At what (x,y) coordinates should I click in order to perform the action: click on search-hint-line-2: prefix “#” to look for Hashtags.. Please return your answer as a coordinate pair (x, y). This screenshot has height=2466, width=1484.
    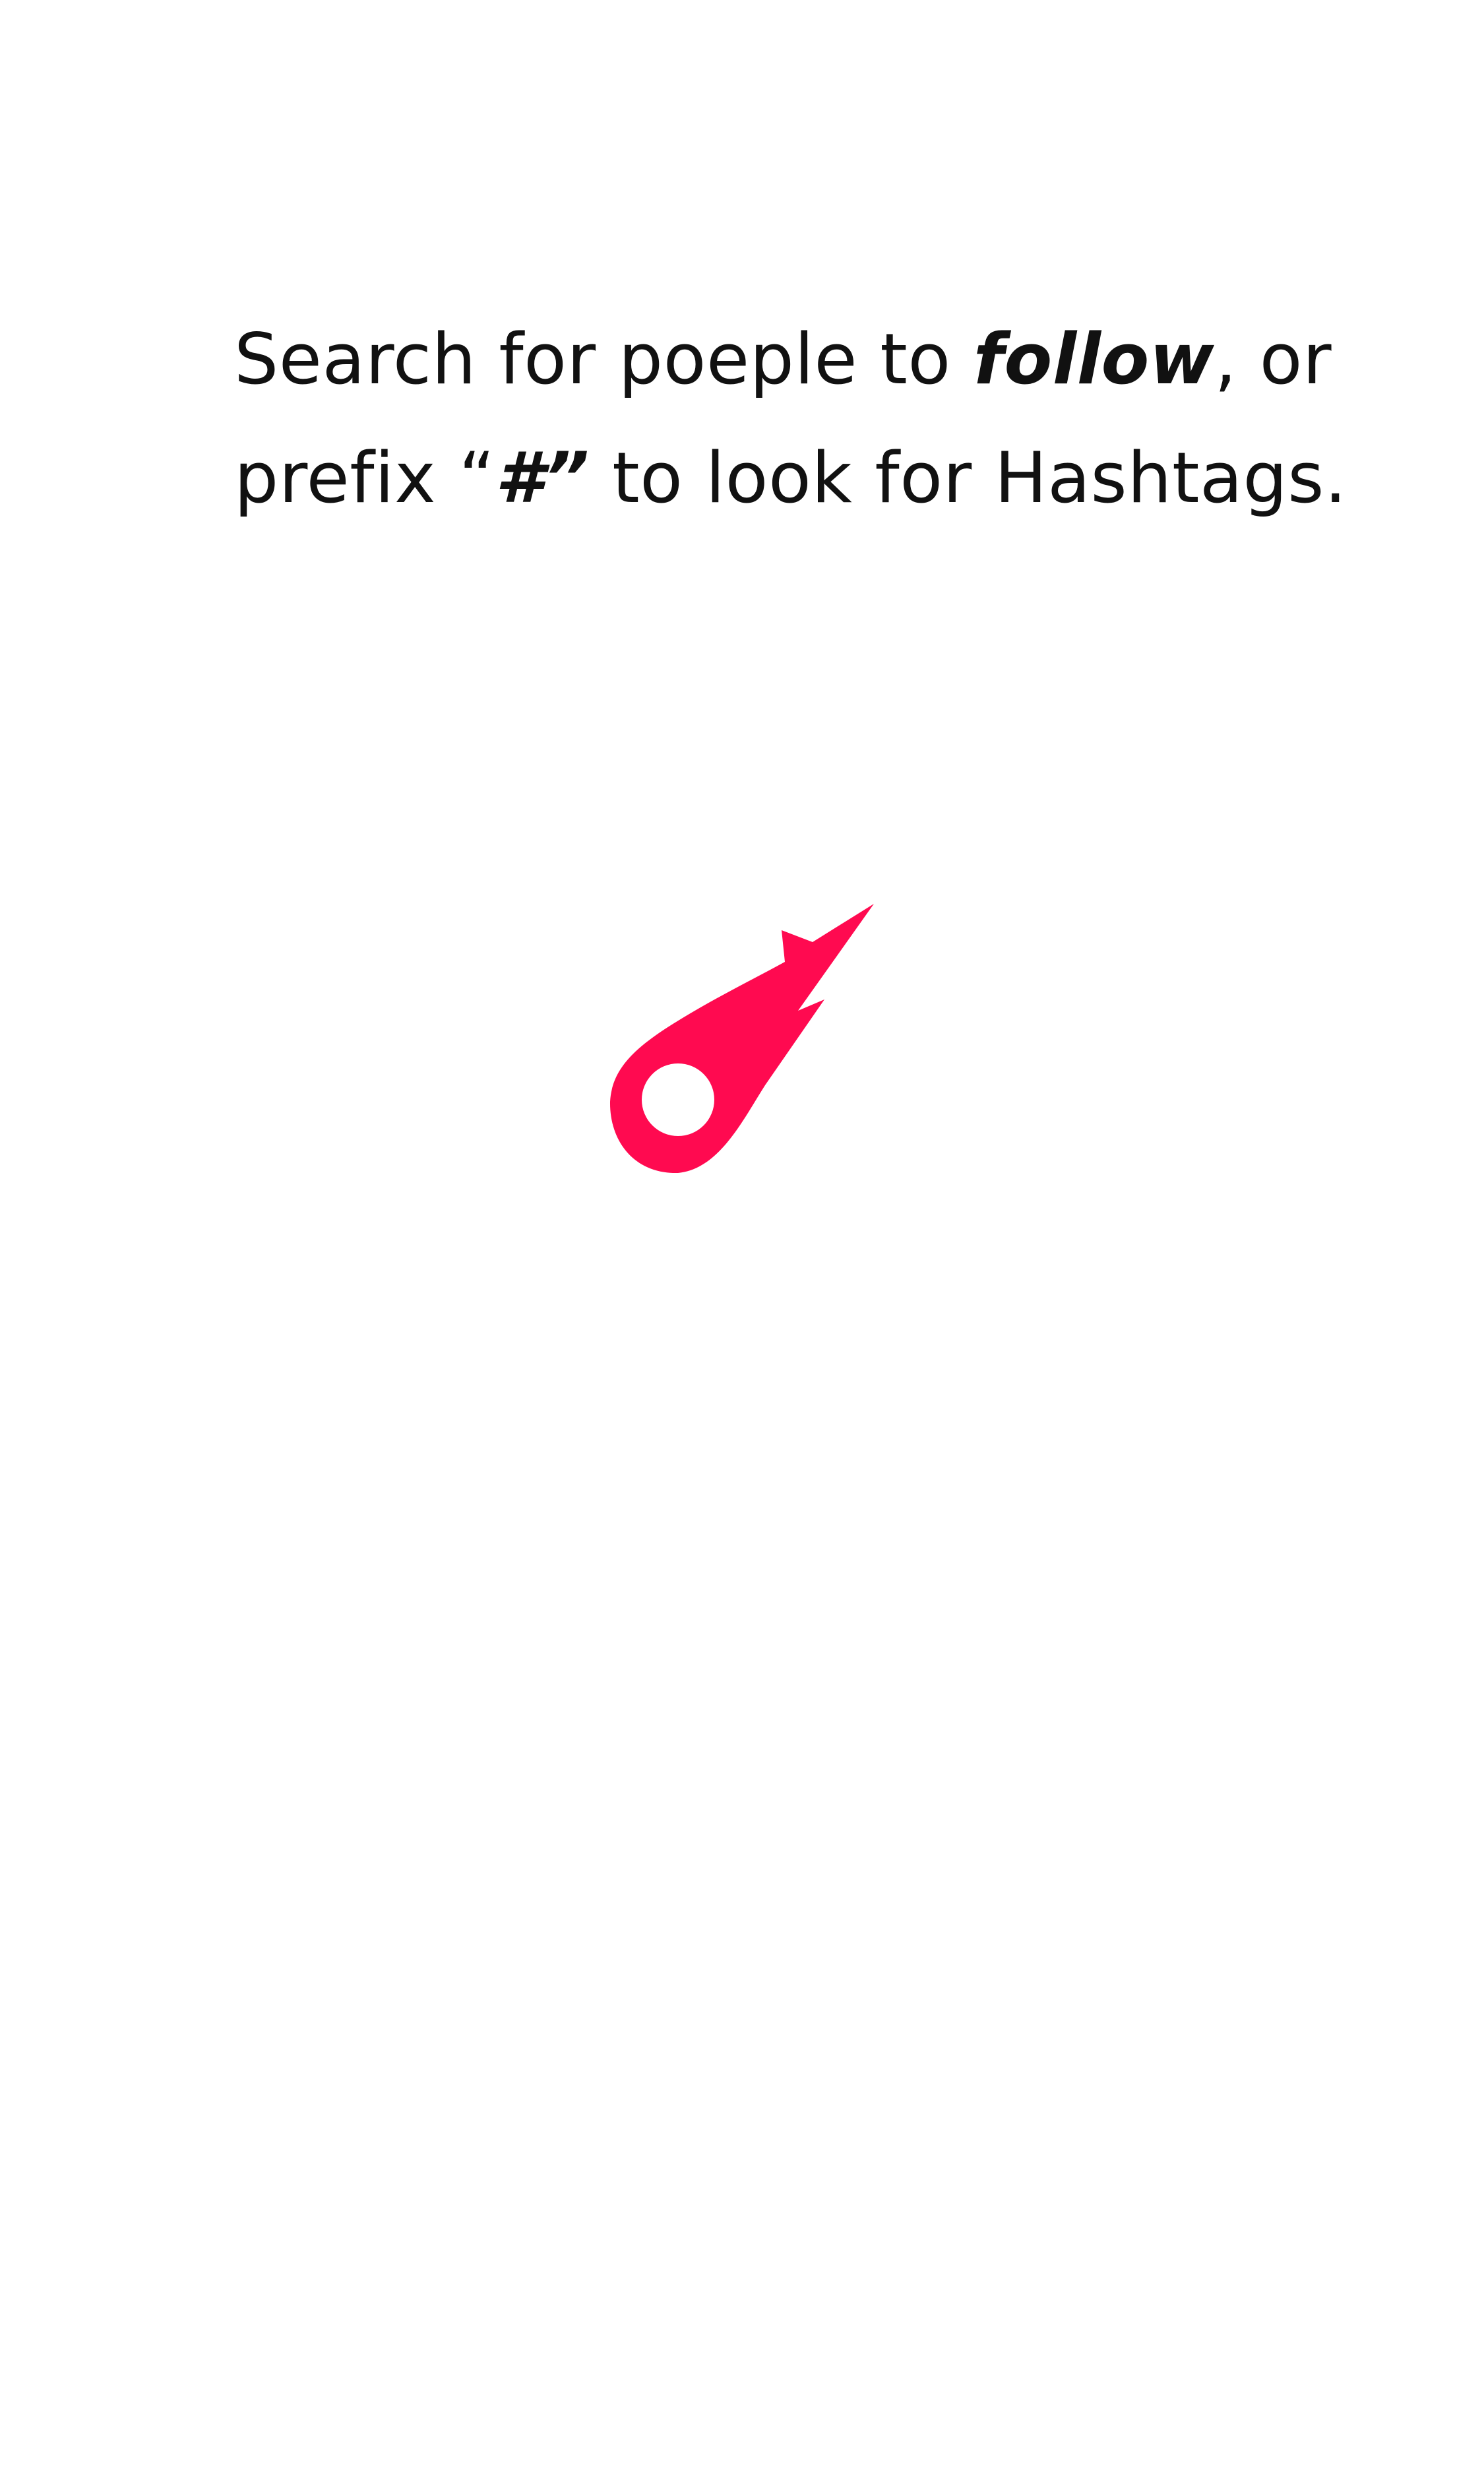
    Looking at the image, I should click on (790, 478).